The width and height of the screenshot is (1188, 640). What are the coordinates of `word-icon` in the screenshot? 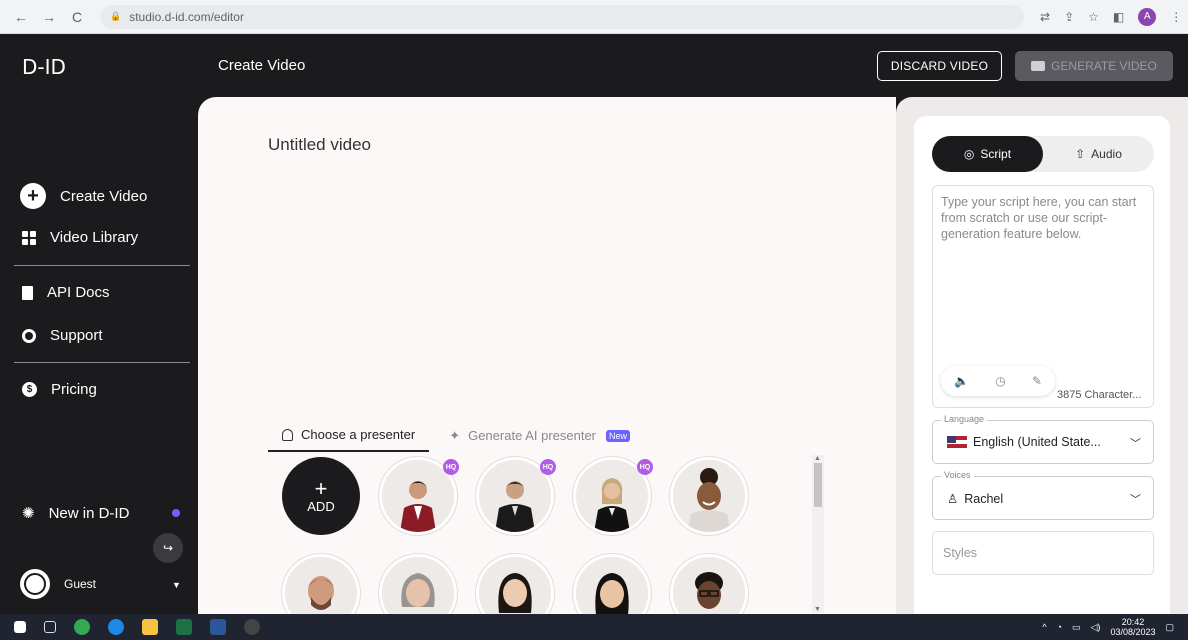 It's located at (218, 627).